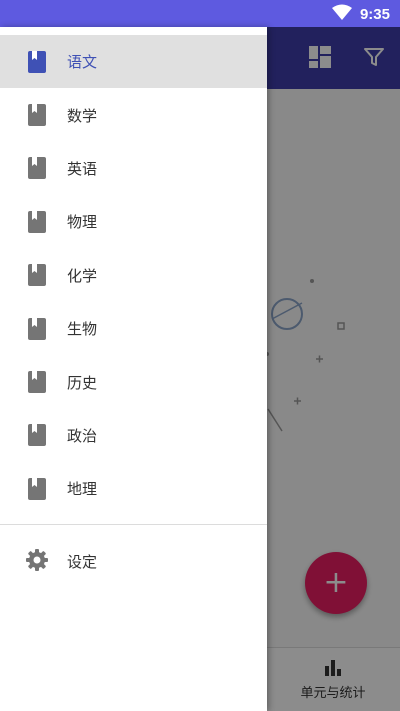  What do you see at coordinates (133, 524) in the screenshot?
I see `drawer-divider` at bounding box center [133, 524].